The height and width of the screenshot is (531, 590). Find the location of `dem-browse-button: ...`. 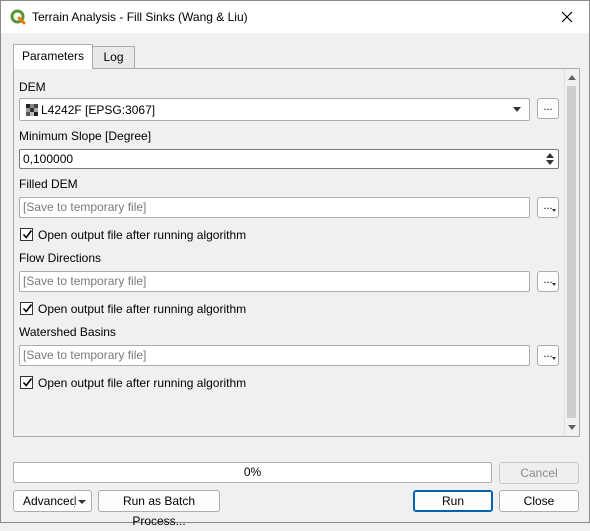

dem-browse-button: ... is located at coordinates (548, 108).